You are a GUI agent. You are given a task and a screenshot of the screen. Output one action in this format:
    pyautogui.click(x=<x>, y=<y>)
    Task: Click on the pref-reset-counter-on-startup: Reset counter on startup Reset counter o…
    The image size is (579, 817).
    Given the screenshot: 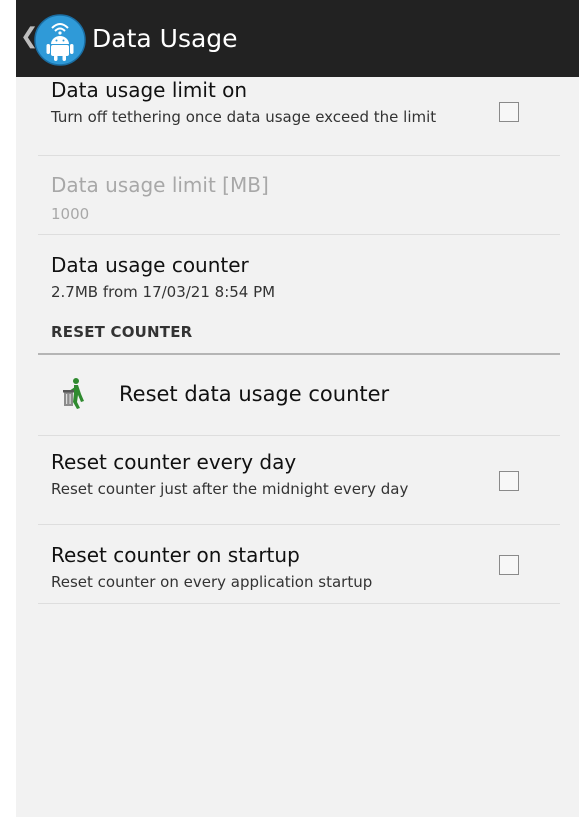 What is the action you would take?
    pyautogui.click(x=299, y=564)
    